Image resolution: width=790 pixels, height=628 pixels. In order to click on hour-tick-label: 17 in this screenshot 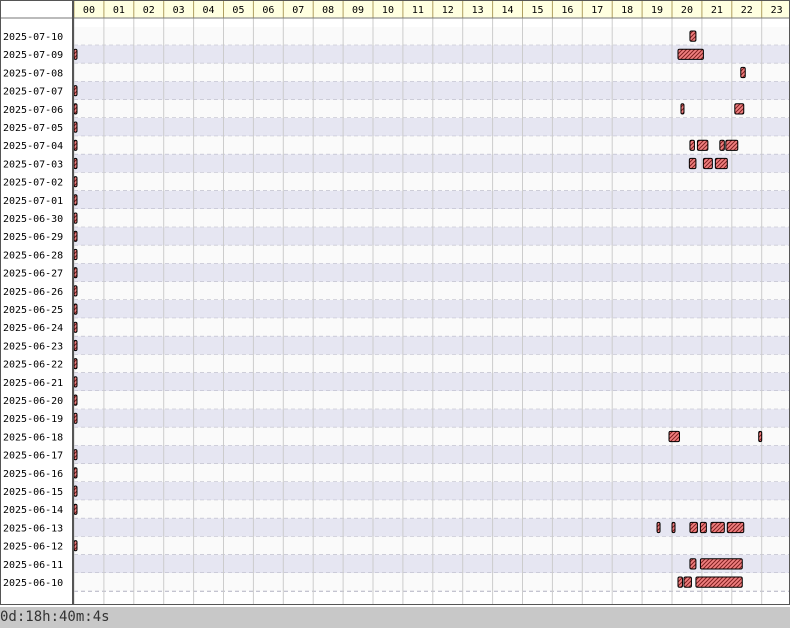, I will do `click(597, 10)`.